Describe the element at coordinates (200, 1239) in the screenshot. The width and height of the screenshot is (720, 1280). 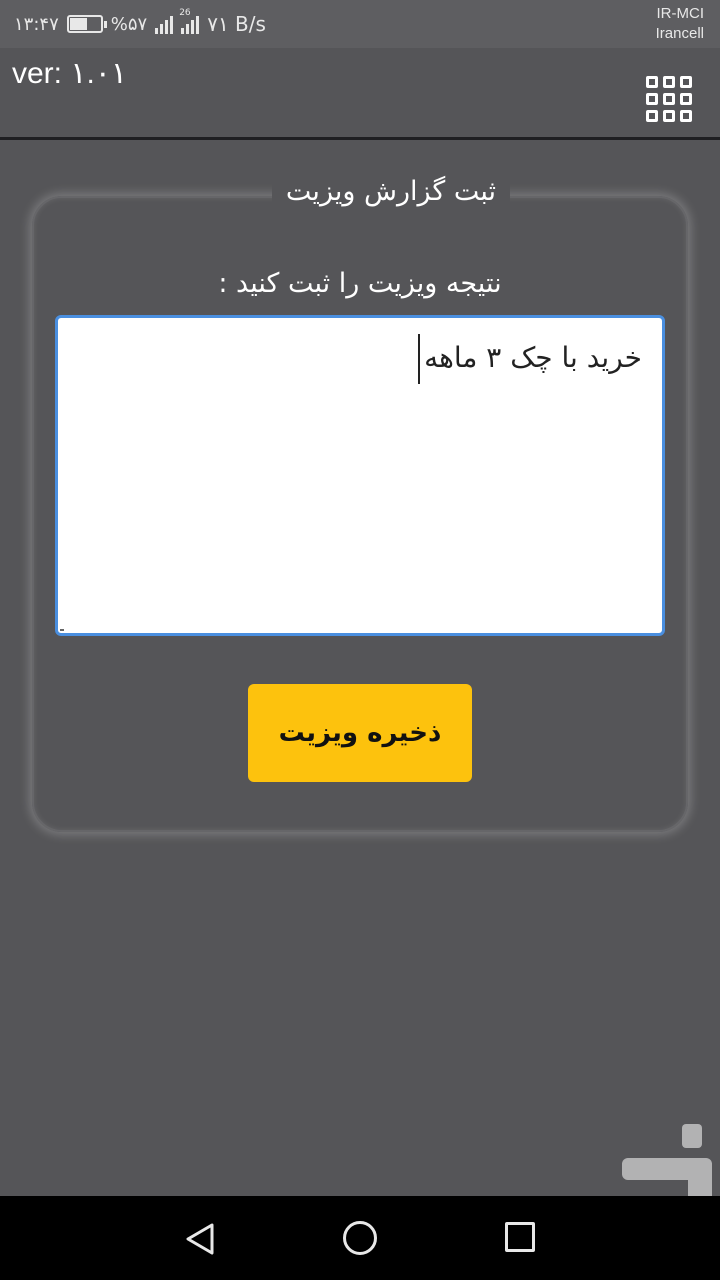
I see `back-triangle-icon` at that location.